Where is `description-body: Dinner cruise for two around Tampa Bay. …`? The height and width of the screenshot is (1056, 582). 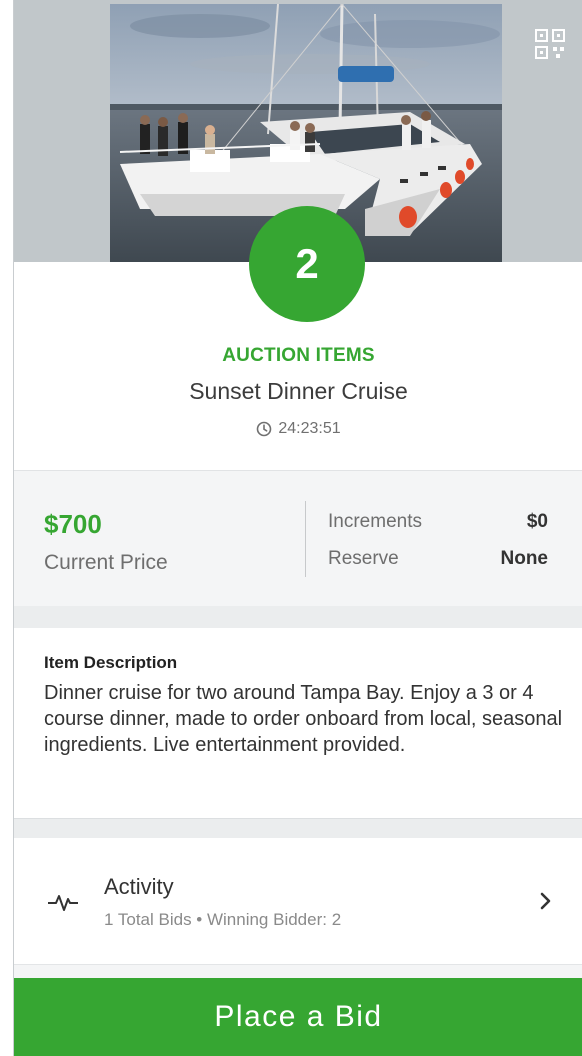 description-body: Dinner cruise for two around Tampa Bay. … is located at coordinates (303, 719).